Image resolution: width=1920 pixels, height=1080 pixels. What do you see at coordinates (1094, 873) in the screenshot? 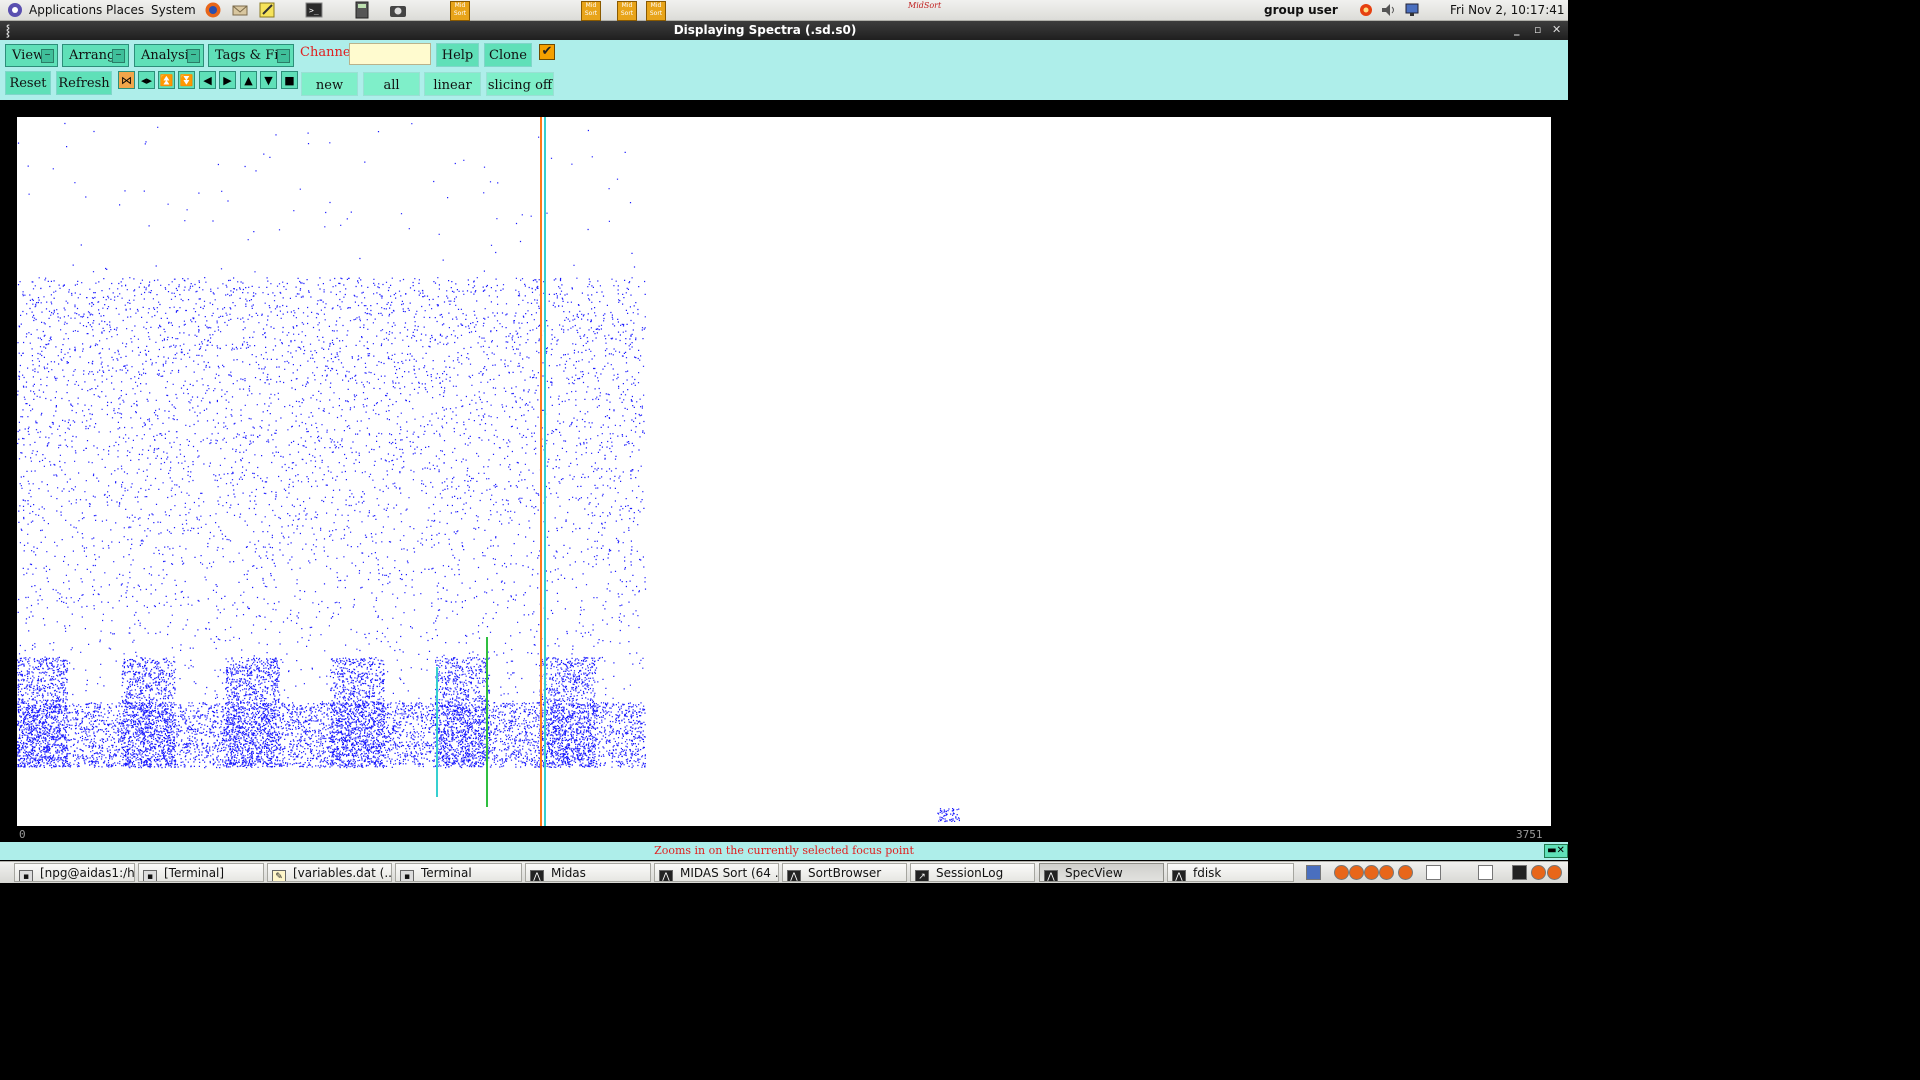
I see `task-label: SpecView` at bounding box center [1094, 873].